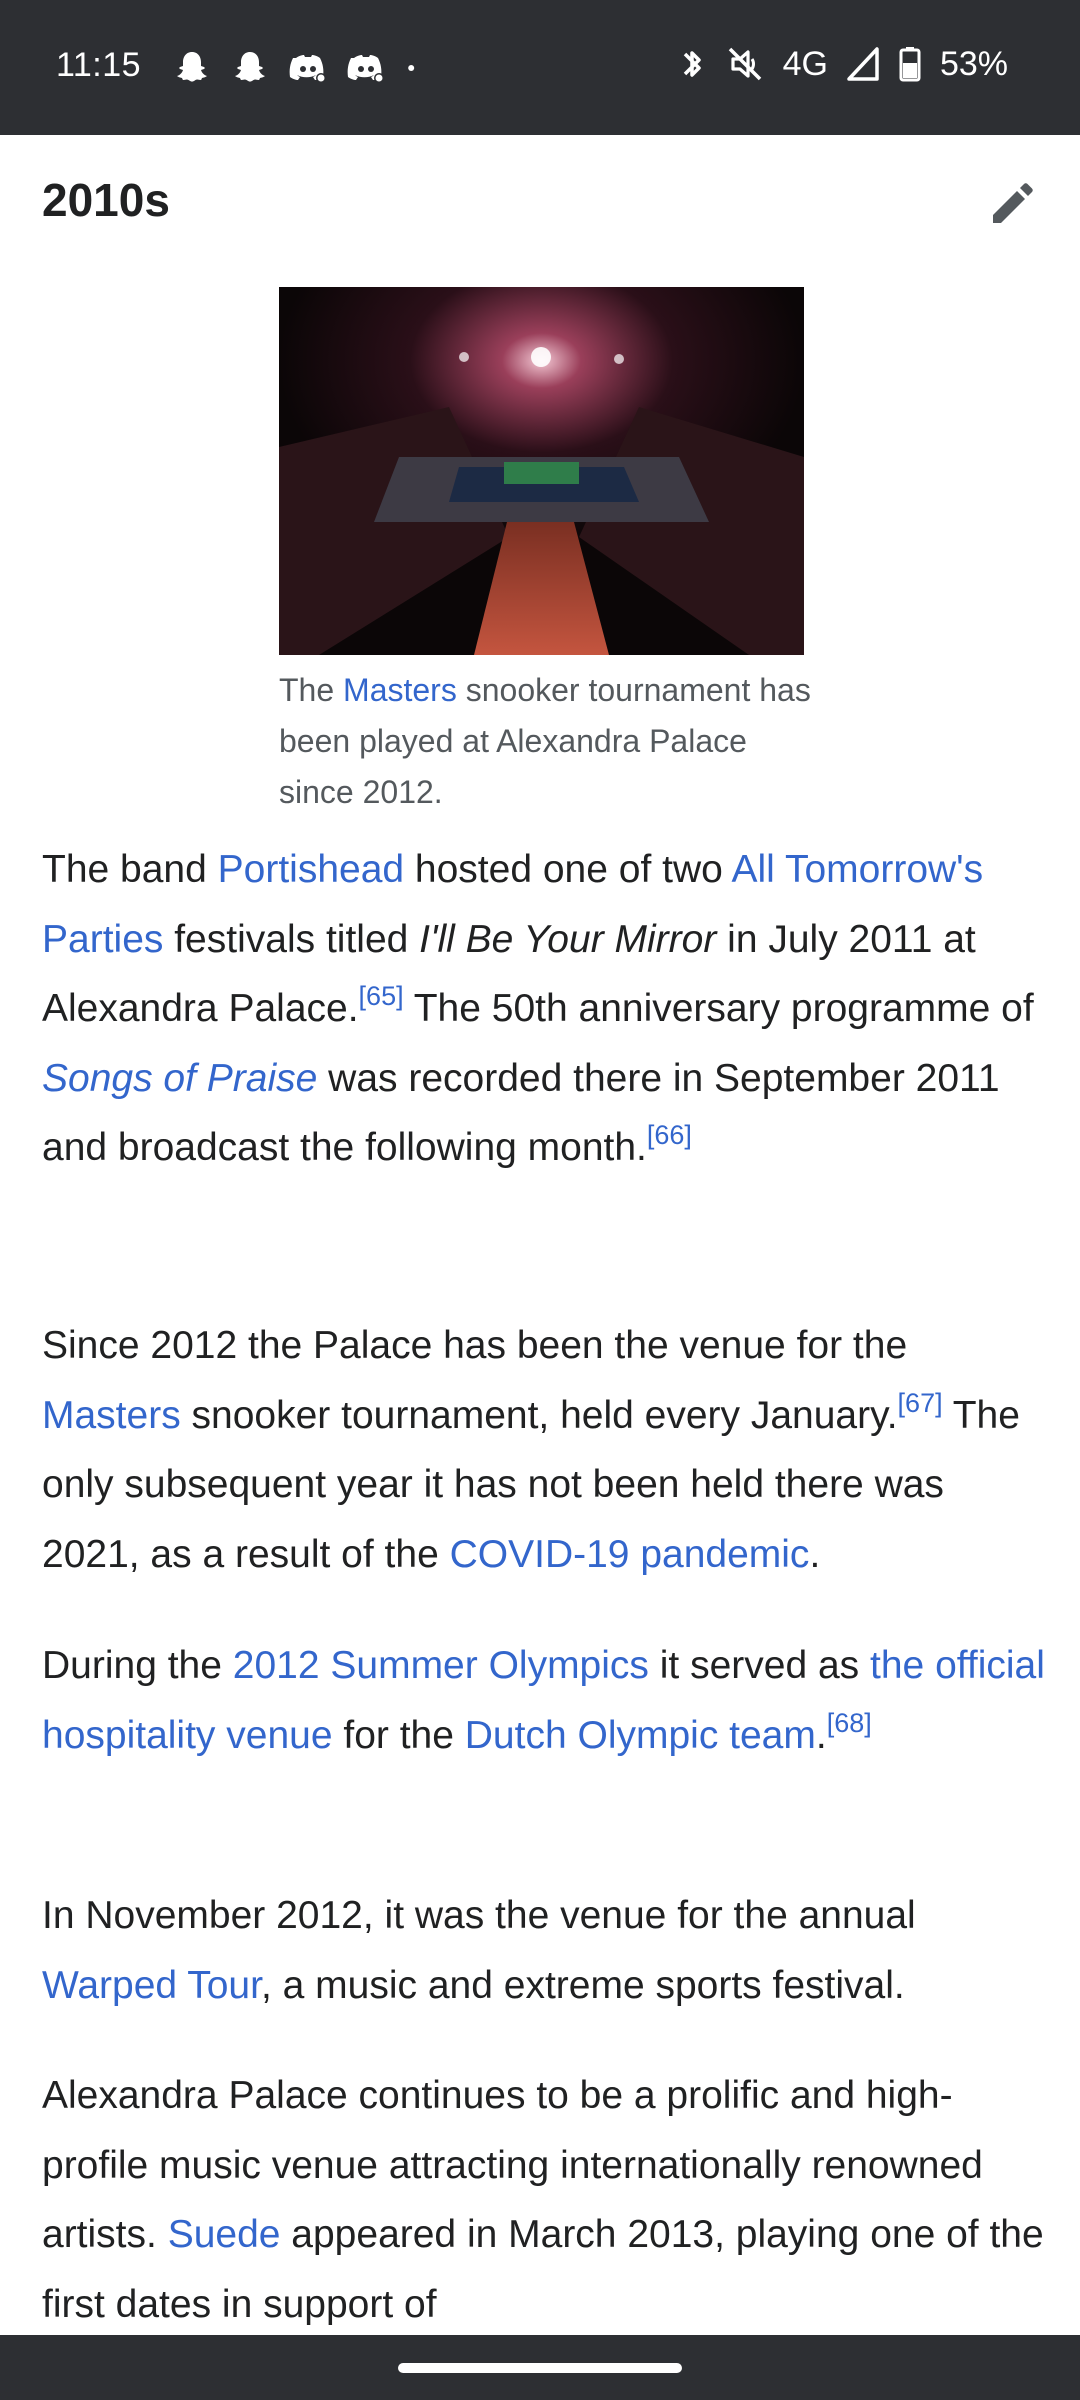 The height and width of the screenshot is (2400, 1080). Describe the element at coordinates (582, 1985) in the screenshot. I see `paragraph-text: , a music and extreme sports festival.` at that location.